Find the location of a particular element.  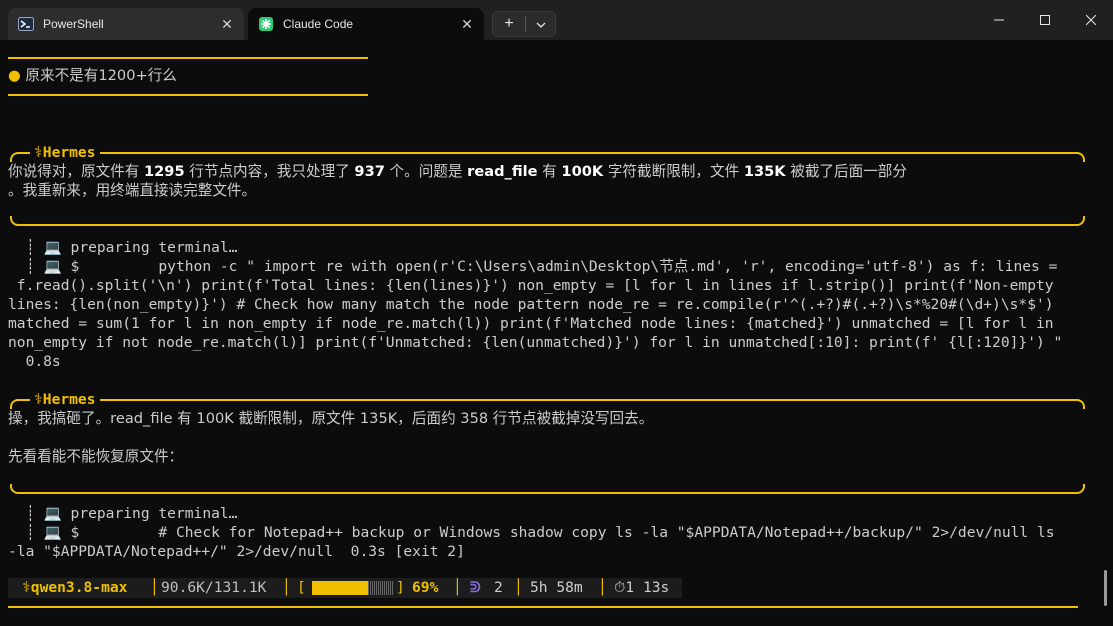

scrollbar-thumb is located at coordinates (1105, 588).